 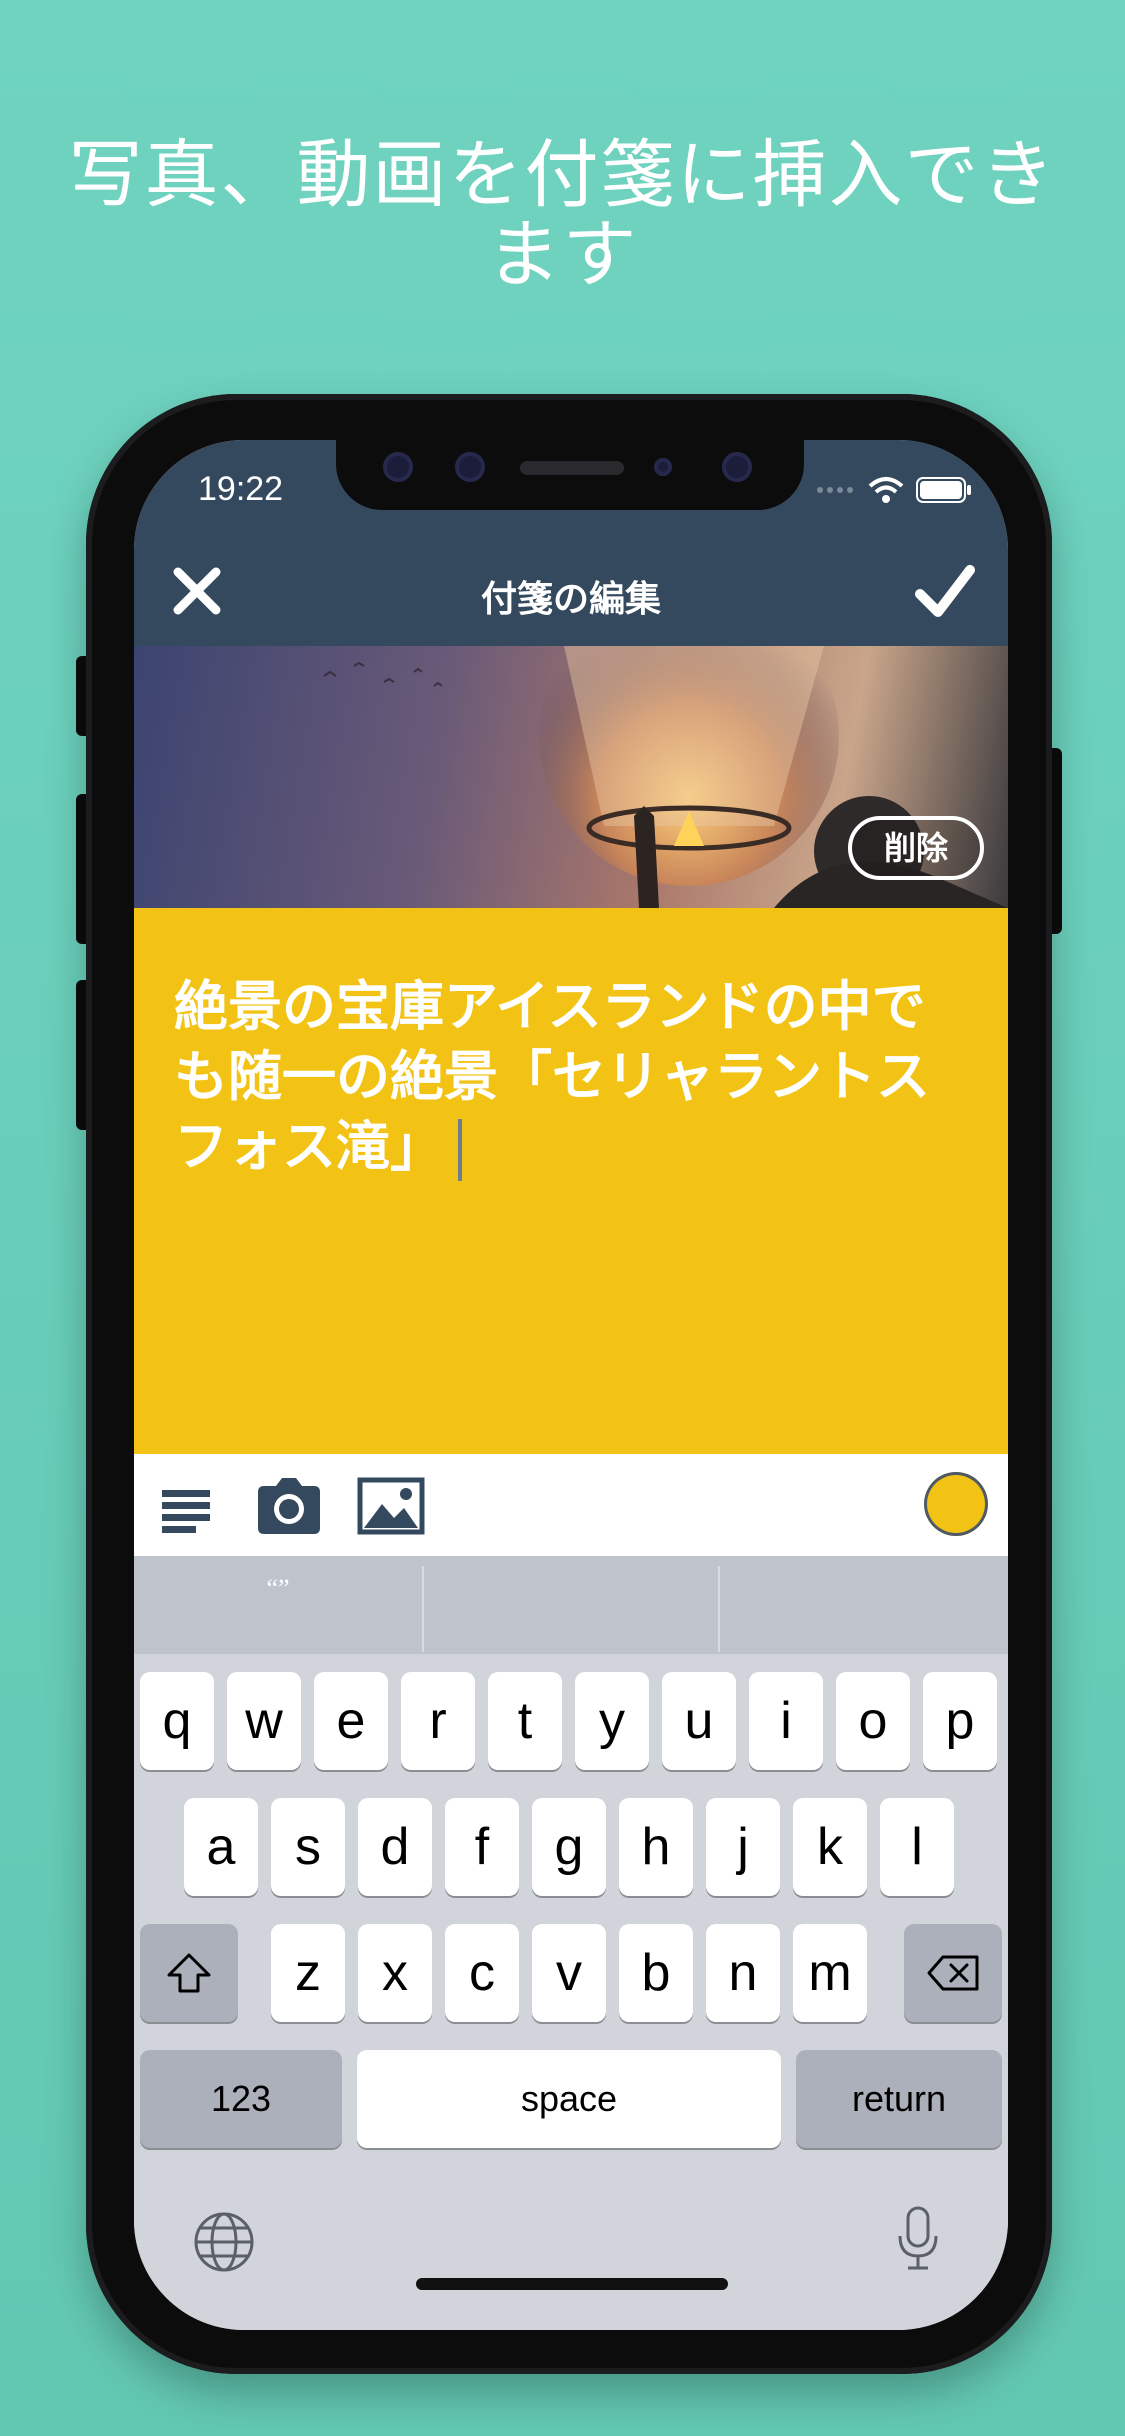 I want to click on prediction-quotes-label: “”, so click(x=278, y=1588).